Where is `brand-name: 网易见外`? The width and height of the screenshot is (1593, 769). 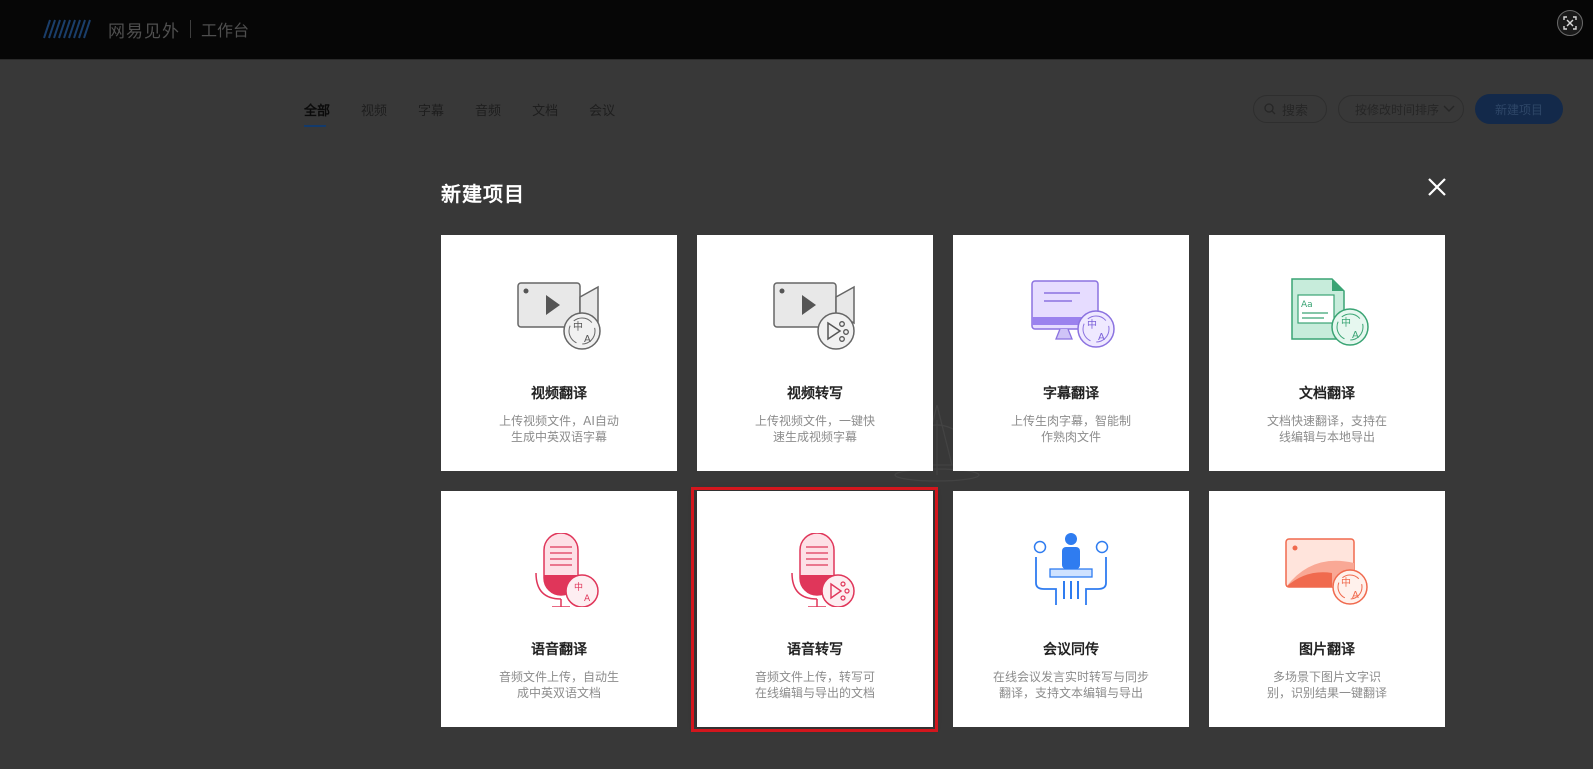 brand-name: 网易见外 is located at coordinates (144, 31).